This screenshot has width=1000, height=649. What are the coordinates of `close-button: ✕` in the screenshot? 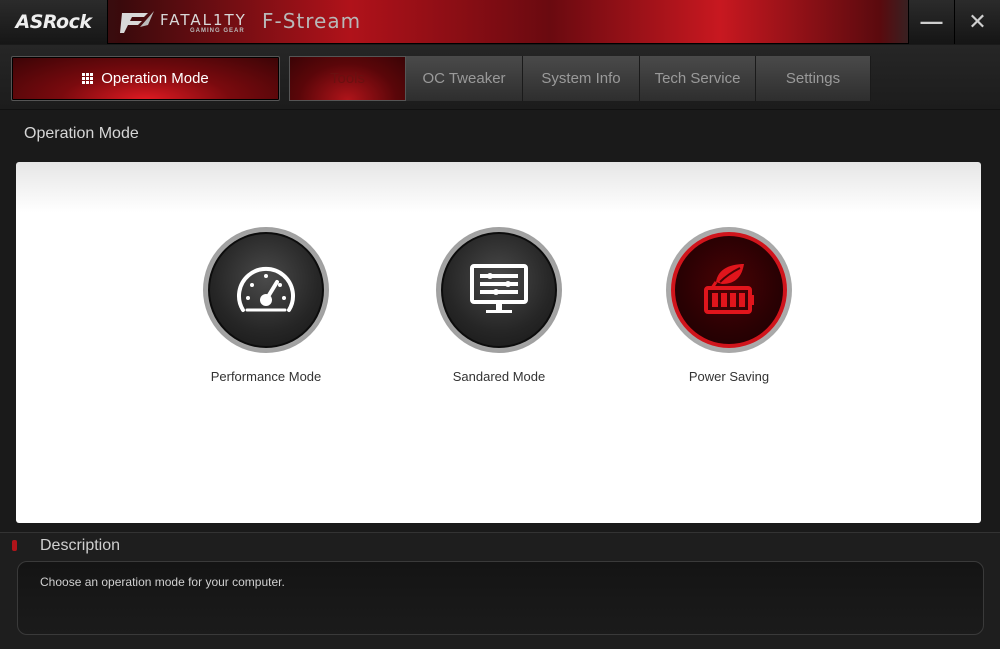 It's located at (977, 22).